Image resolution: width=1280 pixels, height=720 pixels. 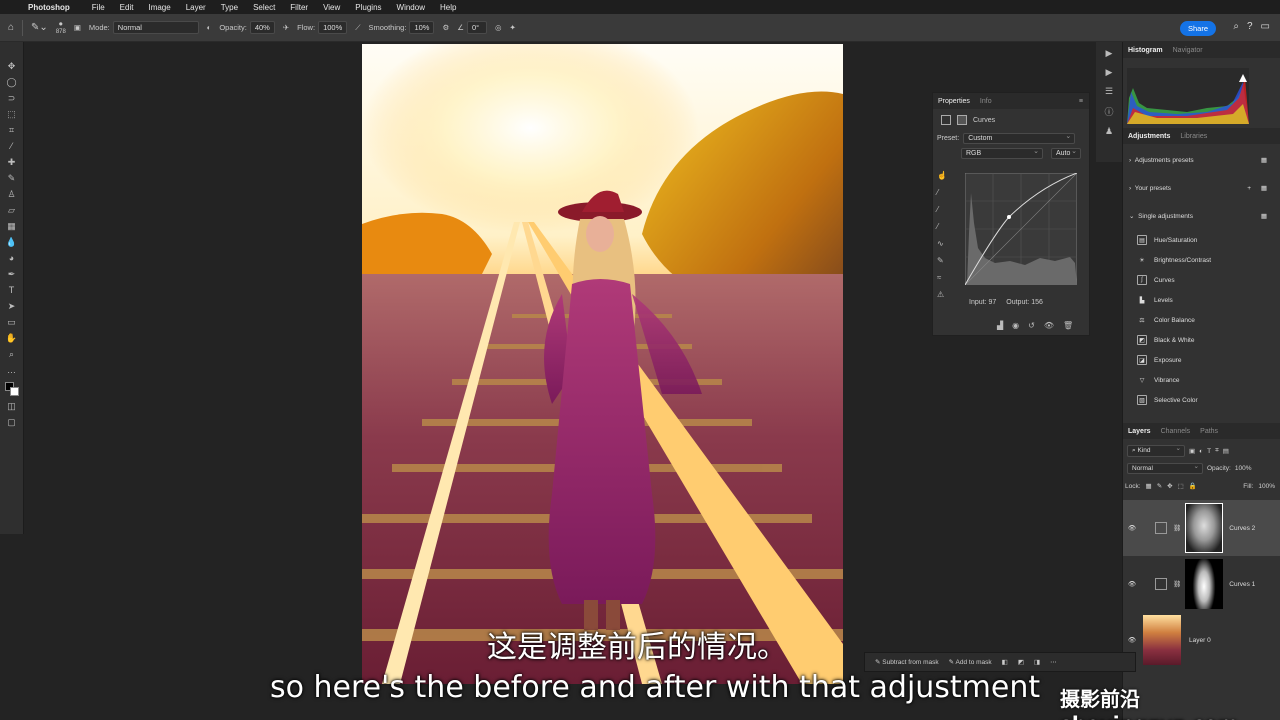 I want to click on gray-point-eyedropper-icon: ⁄, so click(x=942, y=209).